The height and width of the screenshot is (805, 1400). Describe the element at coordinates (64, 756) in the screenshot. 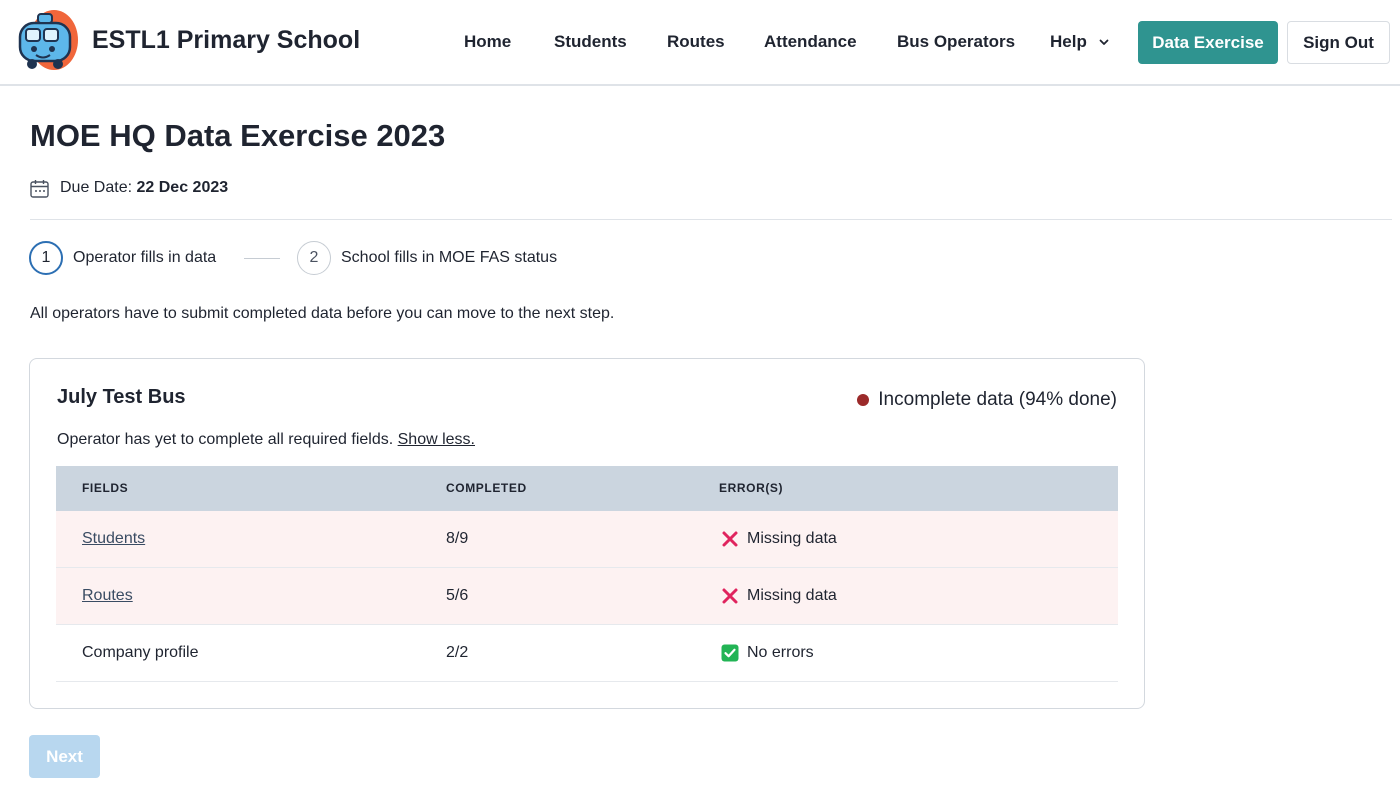

I see `next-button: Next` at that location.